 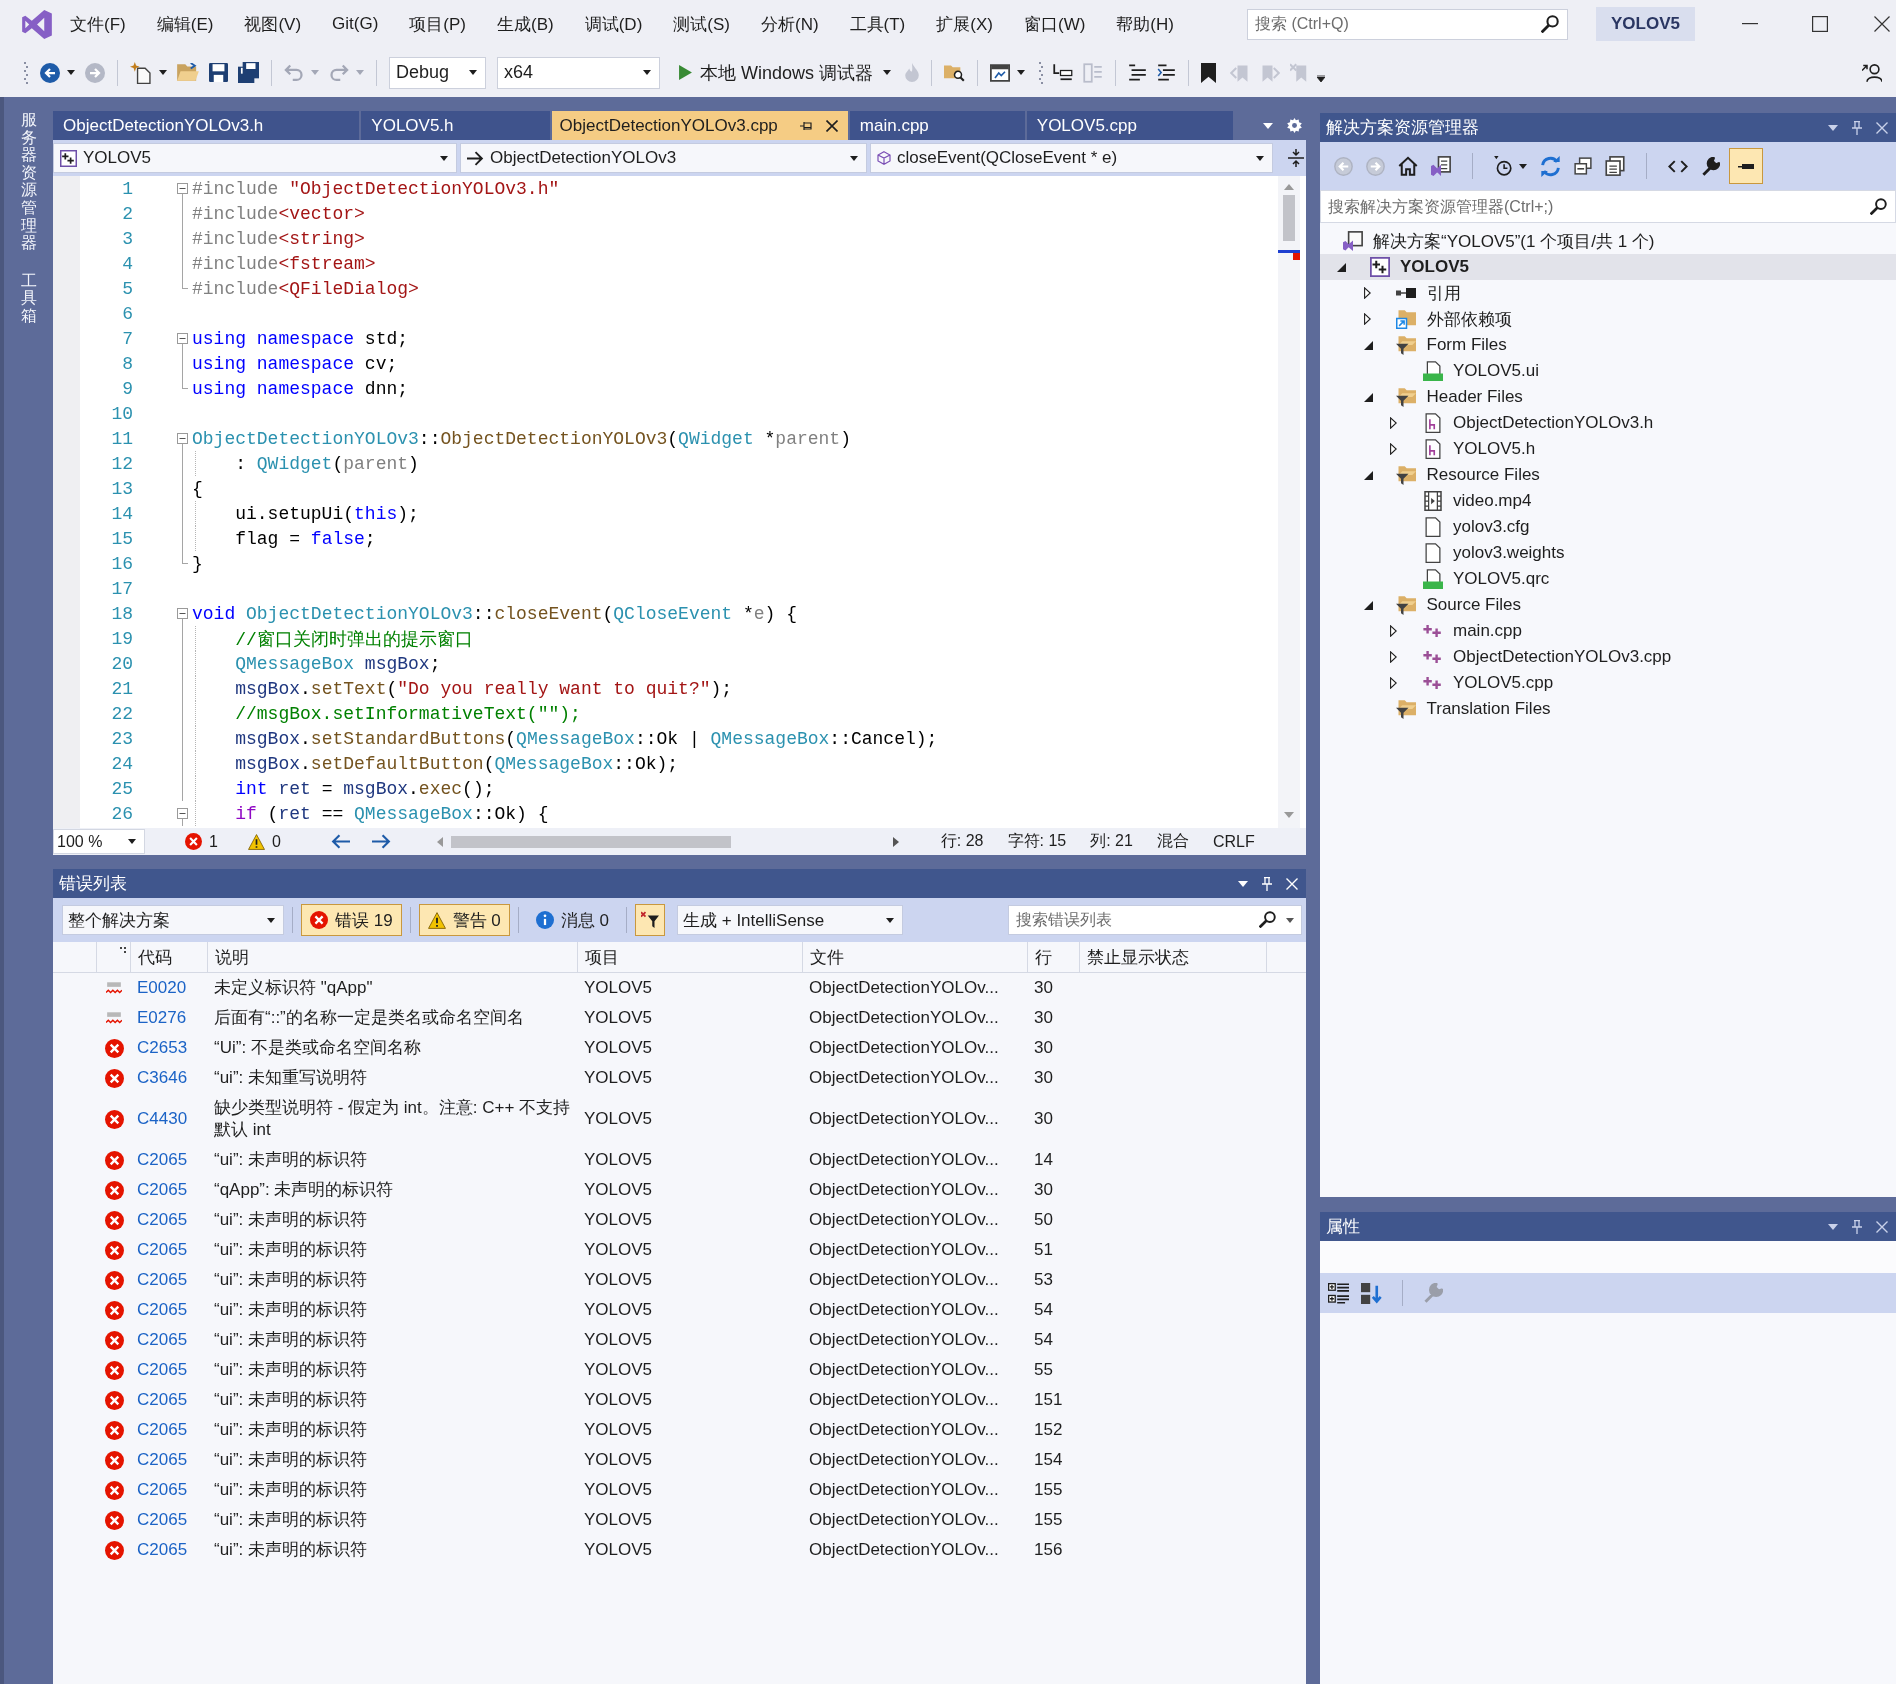 What do you see at coordinates (162, 1078) in the screenshot?
I see `error-code-link: C3646` at bounding box center [162, 1078].